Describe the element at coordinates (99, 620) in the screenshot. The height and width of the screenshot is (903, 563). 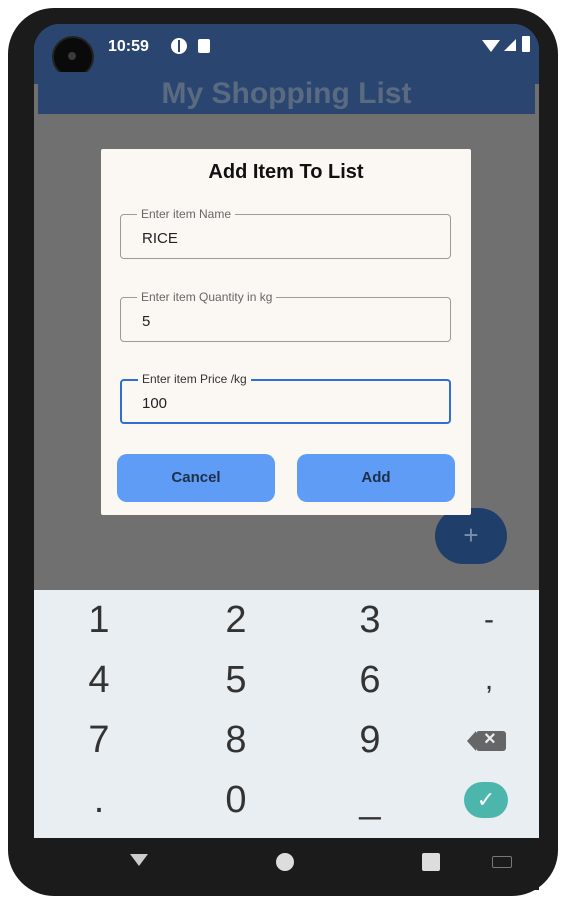
I see `key-1: 1` at that location.